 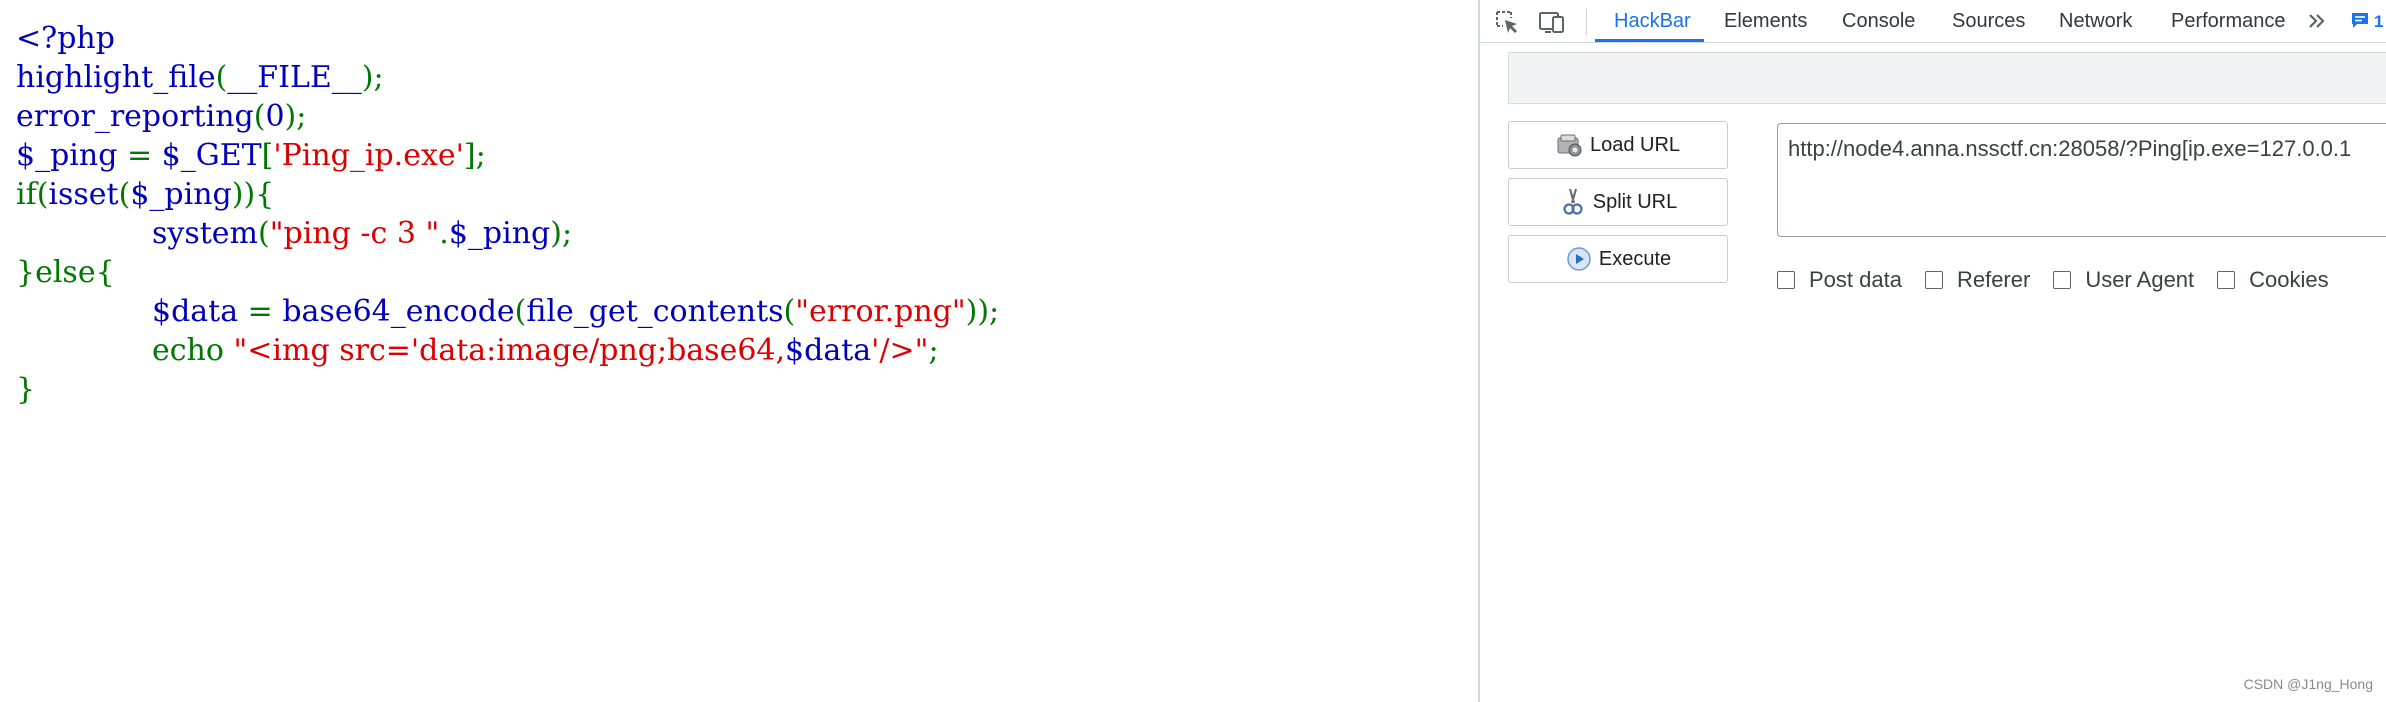 I want to click on code-token: 0, so click(x=275, y=116).